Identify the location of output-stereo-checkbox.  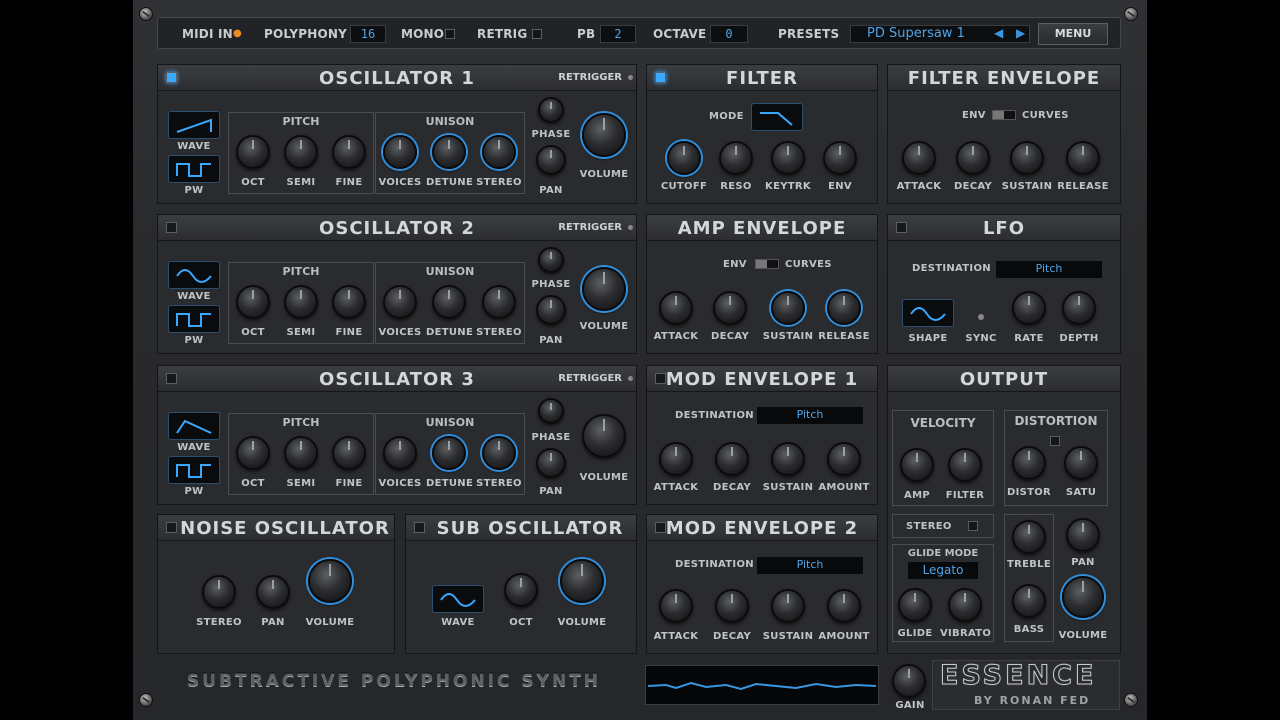
(973, 526).